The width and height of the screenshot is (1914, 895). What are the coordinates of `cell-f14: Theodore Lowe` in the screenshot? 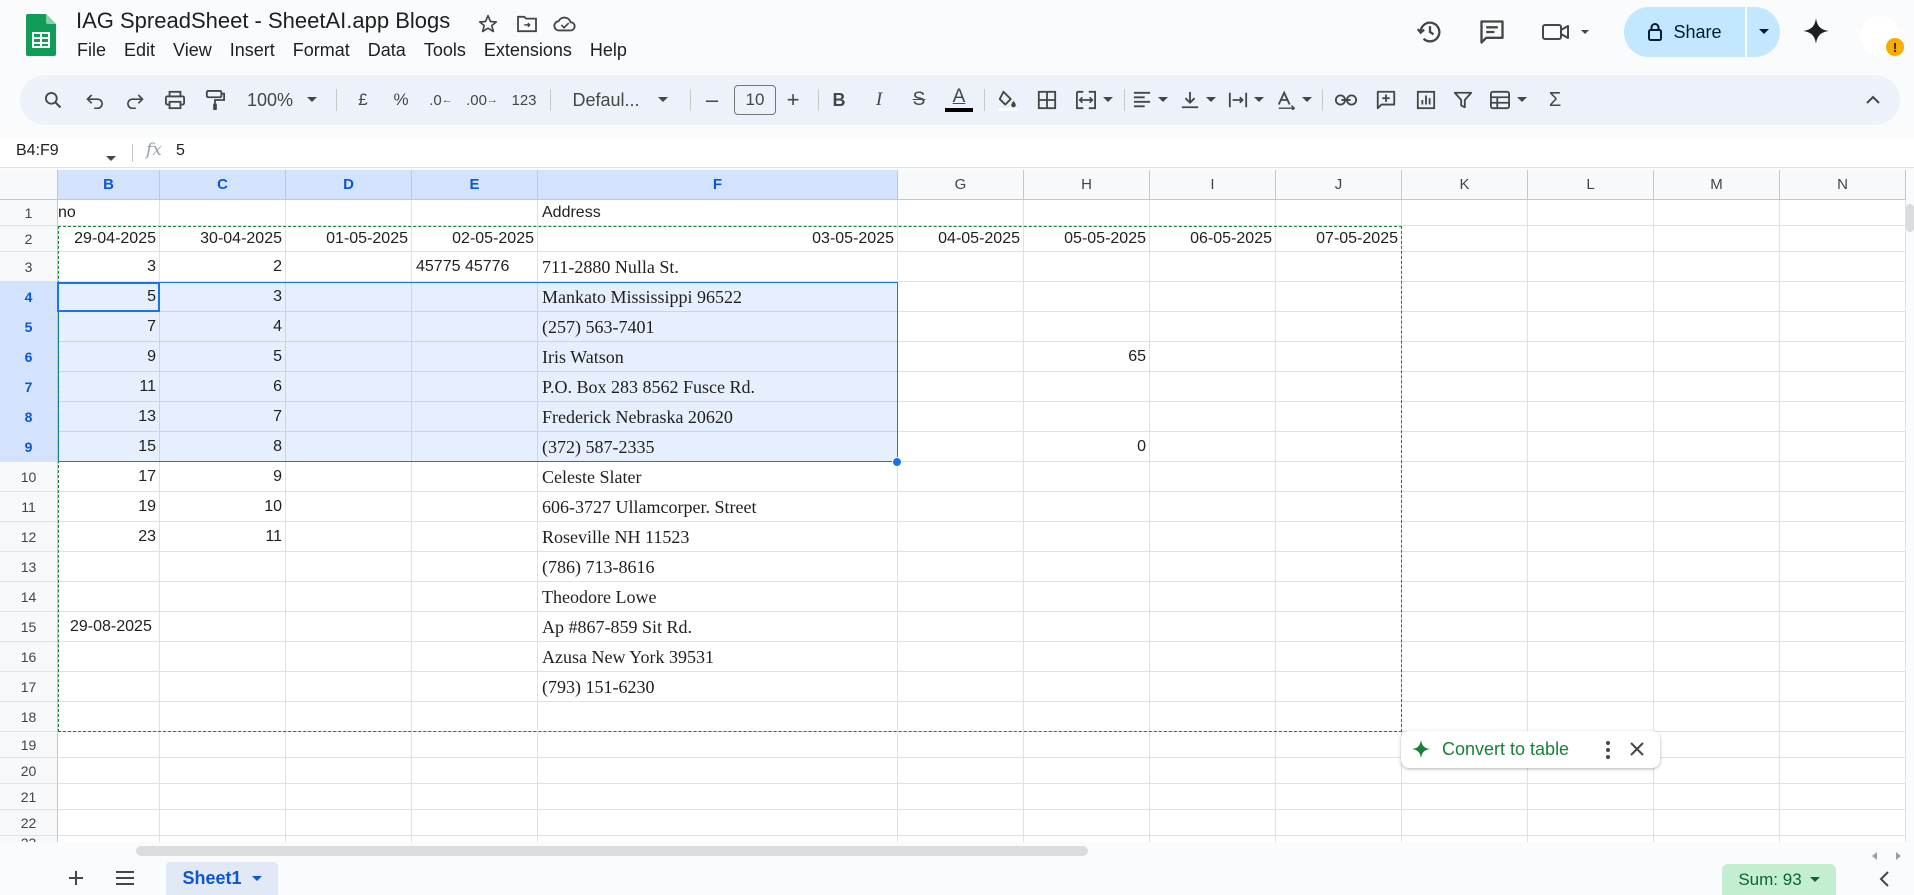 It's located at (718, 597).